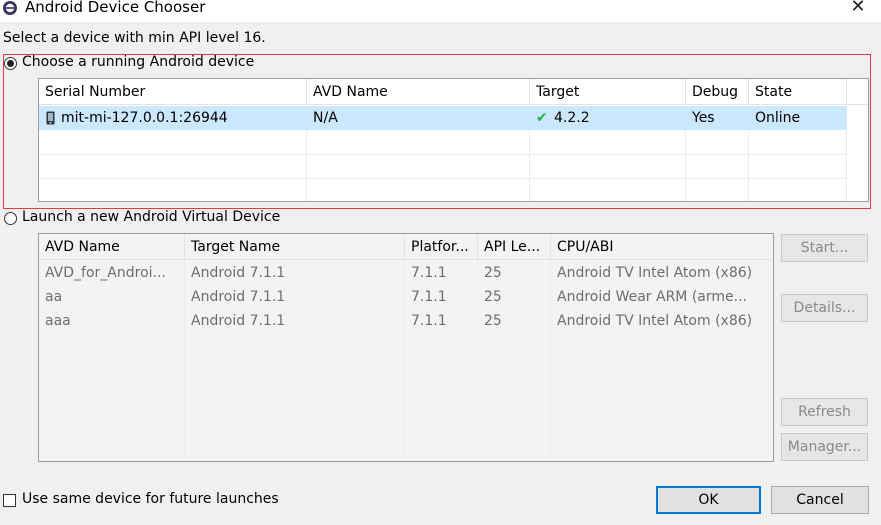  I want to click on target-cell: ✔ 4.2.2, so click(608, 118).